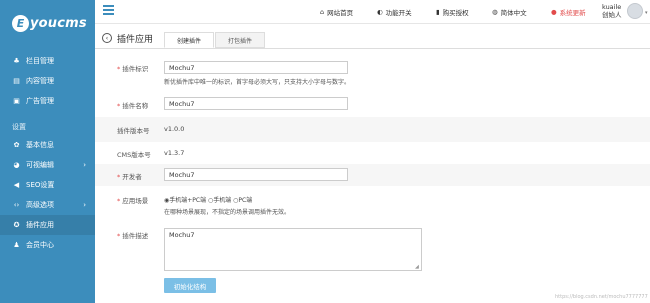 This screenshot has height=303, width=650. Describe the element at coordinates (16, 165) in the screenshot. I see `dashboard-icon: ◕` at that location.